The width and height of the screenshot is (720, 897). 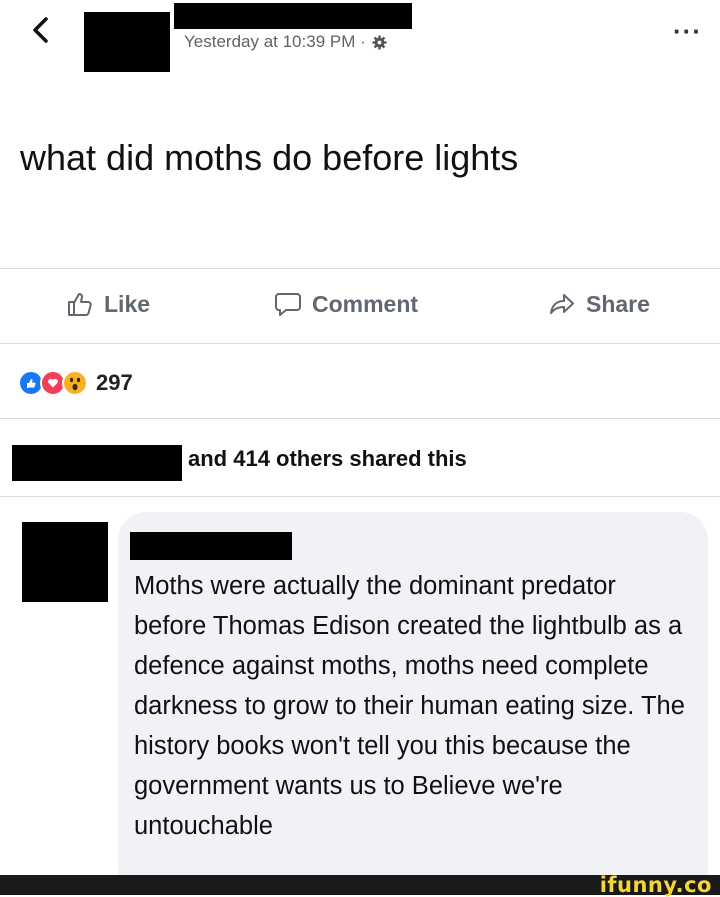 What do you see at coordinates (365, 303) in the screenshot?
I see `comment-label: Comment` at bounding box center [365, 303].